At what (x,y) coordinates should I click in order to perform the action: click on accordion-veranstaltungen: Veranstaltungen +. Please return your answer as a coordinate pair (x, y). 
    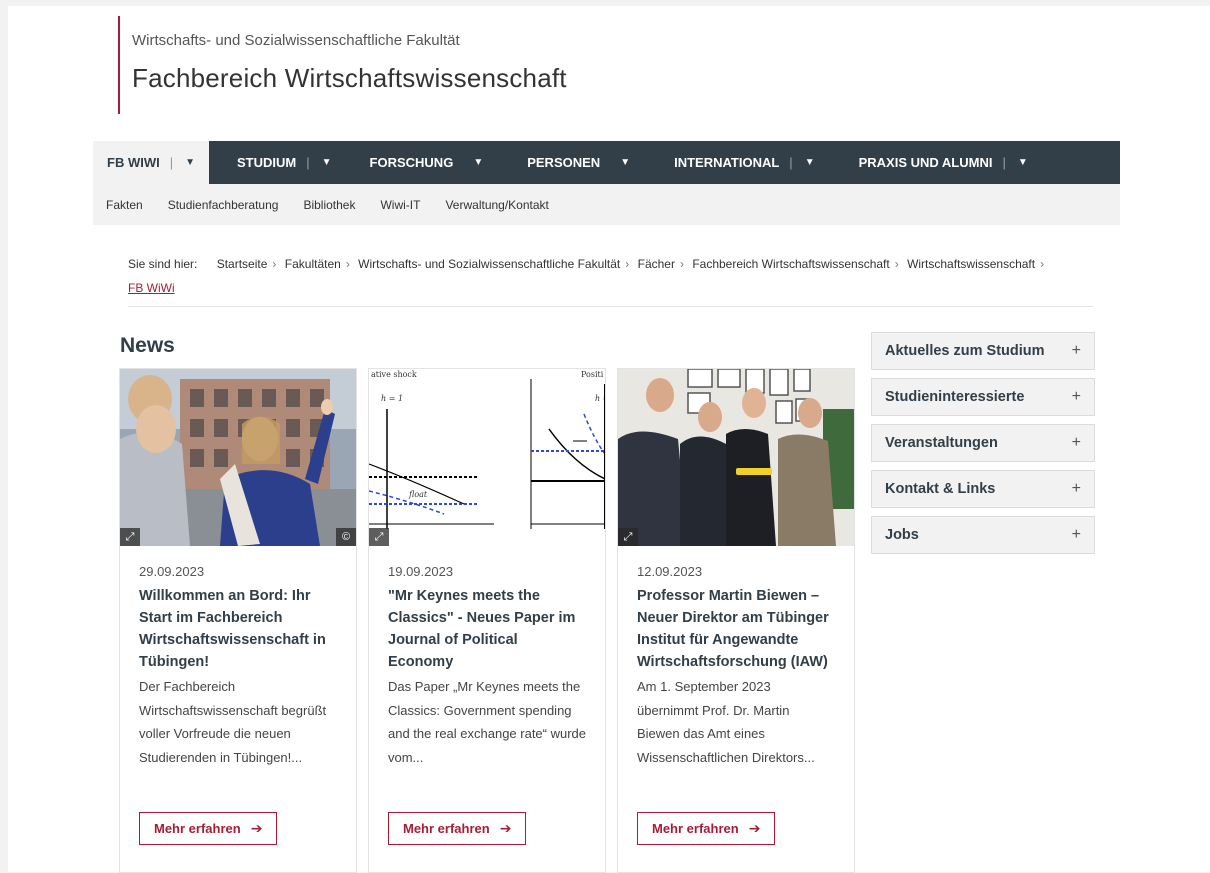
    Looking at the image, I should click on (983, 443).